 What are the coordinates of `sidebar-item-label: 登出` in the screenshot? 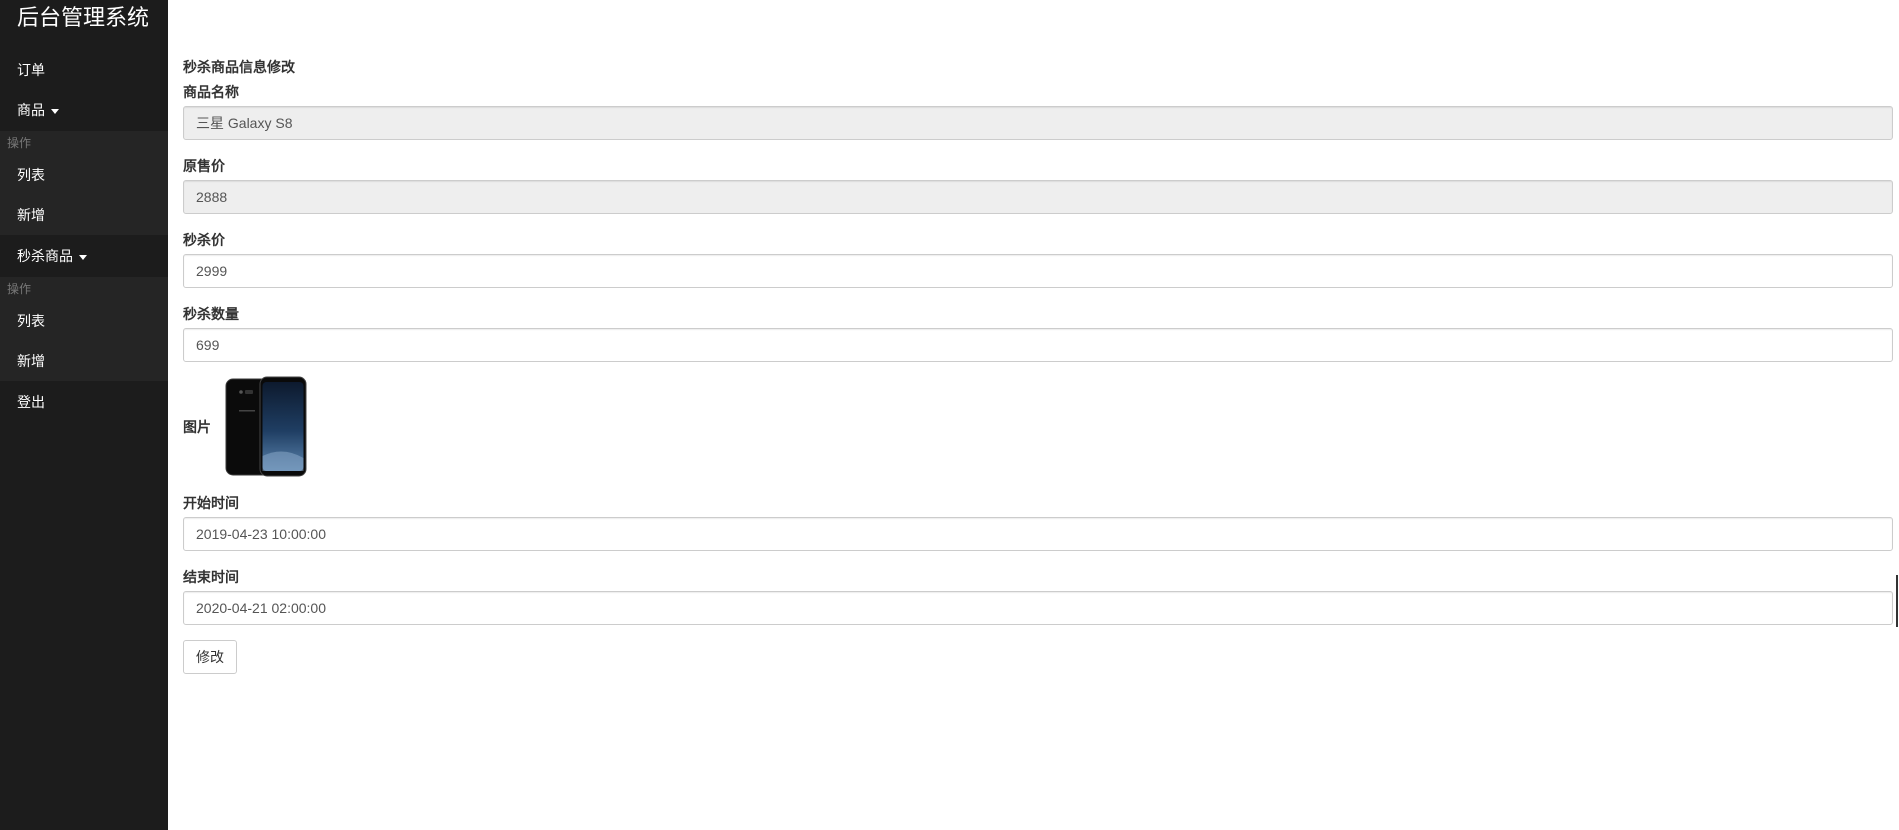 It's located at (31, 402).